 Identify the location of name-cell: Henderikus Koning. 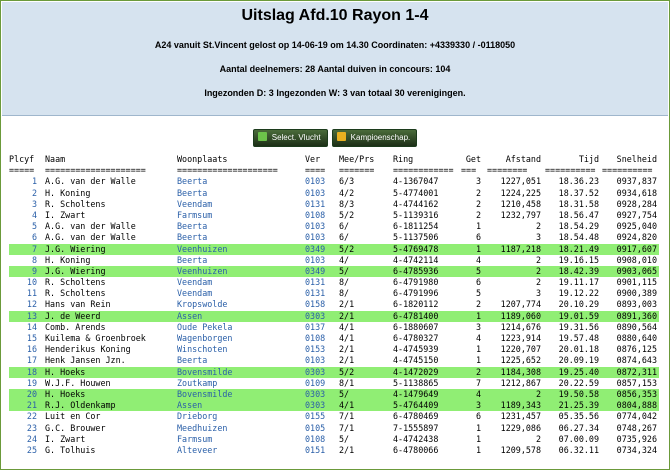
(88, 349).